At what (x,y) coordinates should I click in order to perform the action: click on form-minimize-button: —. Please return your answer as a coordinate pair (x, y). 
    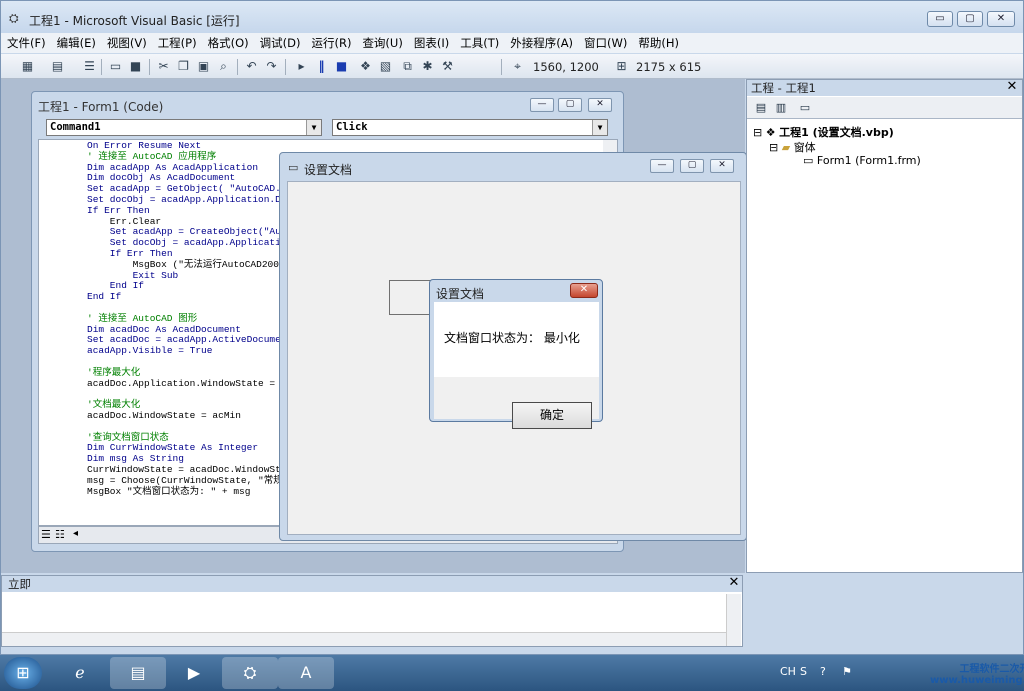
    Looking at the image, I should click on (662, 166).